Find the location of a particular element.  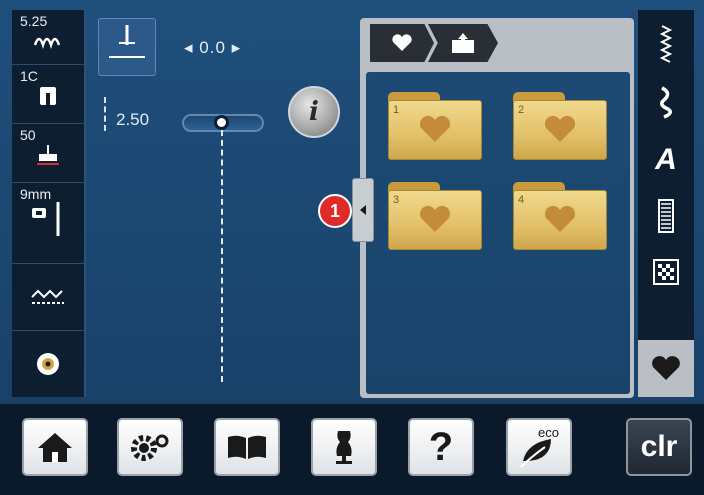

setup-button is located at coordinates (150, 447).